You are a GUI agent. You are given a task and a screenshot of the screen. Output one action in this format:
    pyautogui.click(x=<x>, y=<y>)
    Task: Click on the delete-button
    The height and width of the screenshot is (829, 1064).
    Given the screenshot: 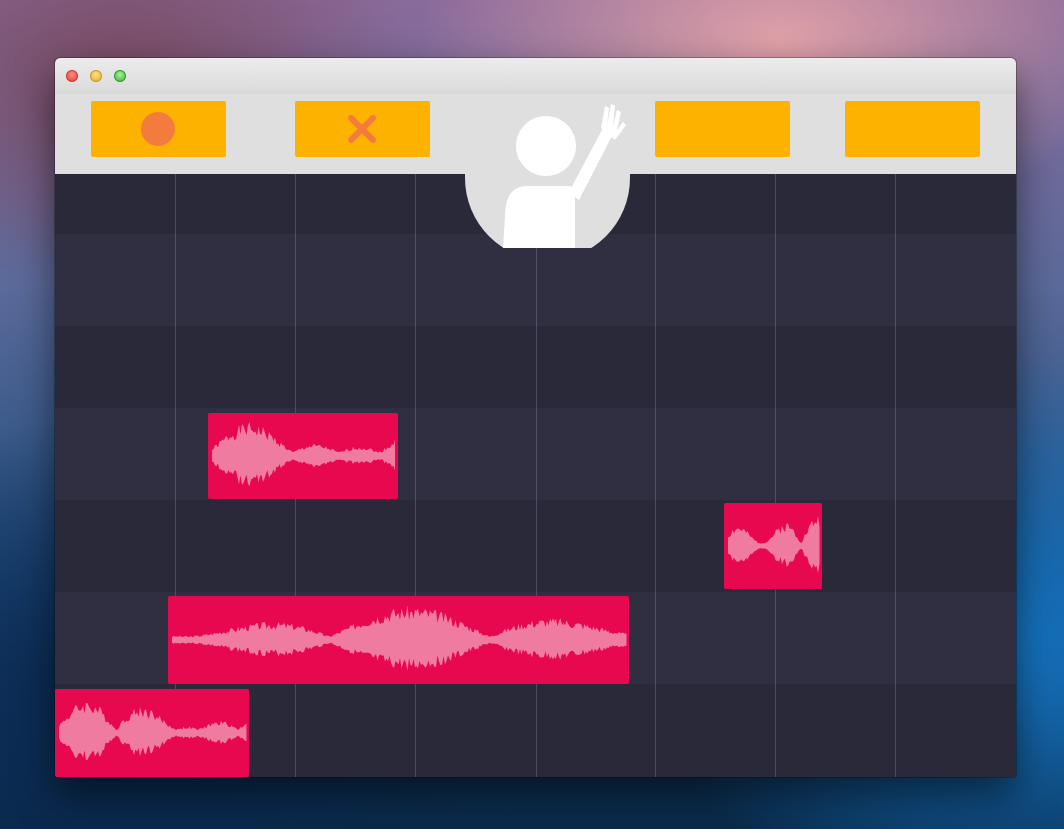 What is the action you would take?
    pyautogui.click(x=362, y=129)
    